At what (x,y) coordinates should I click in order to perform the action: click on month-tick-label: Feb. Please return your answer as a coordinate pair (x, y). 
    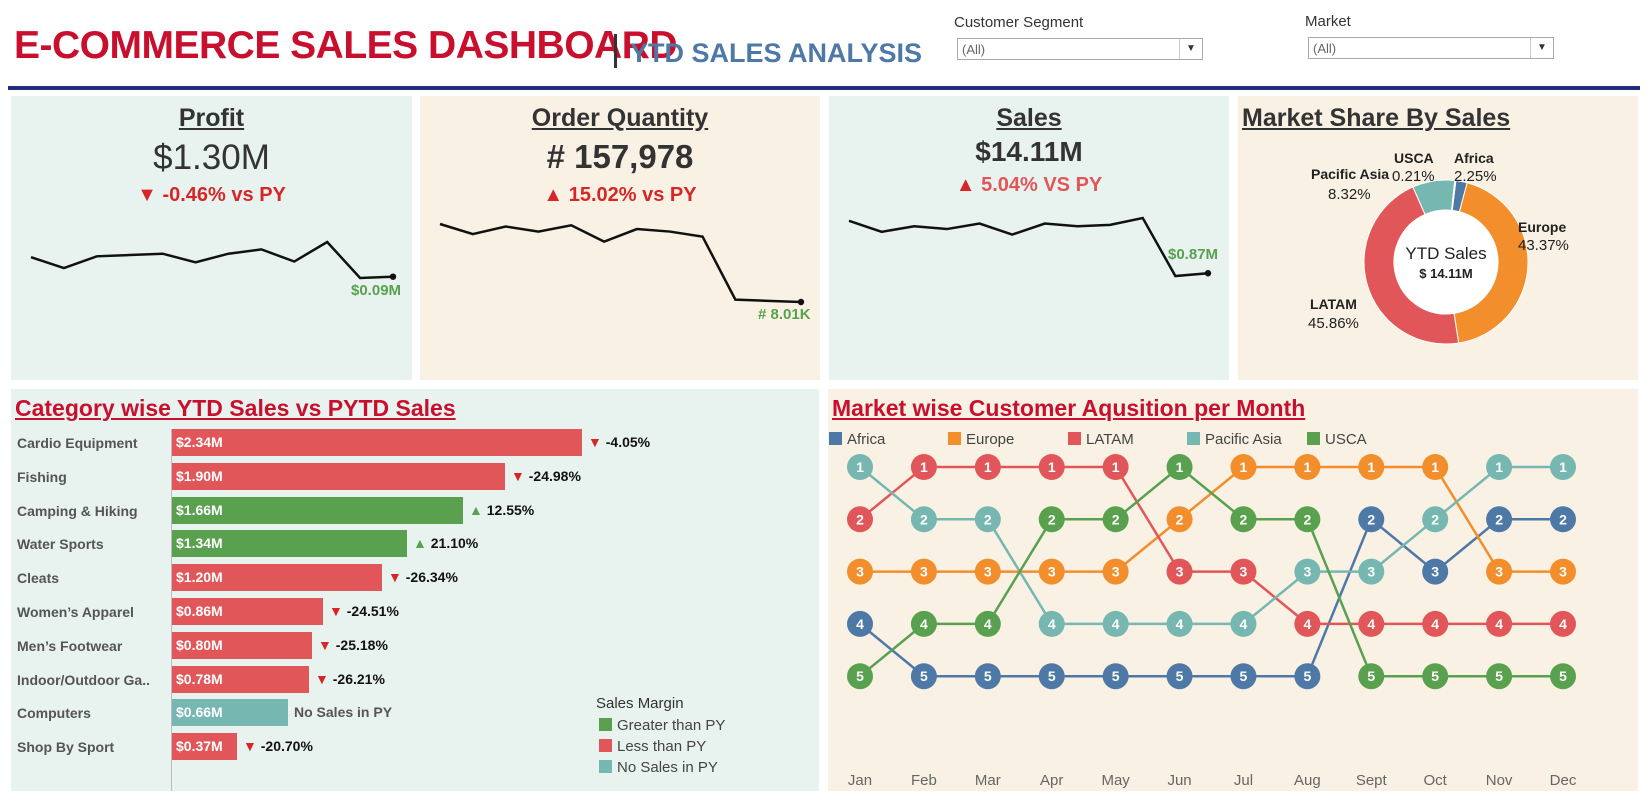
    Looking at the image, I should click on (924, 780).